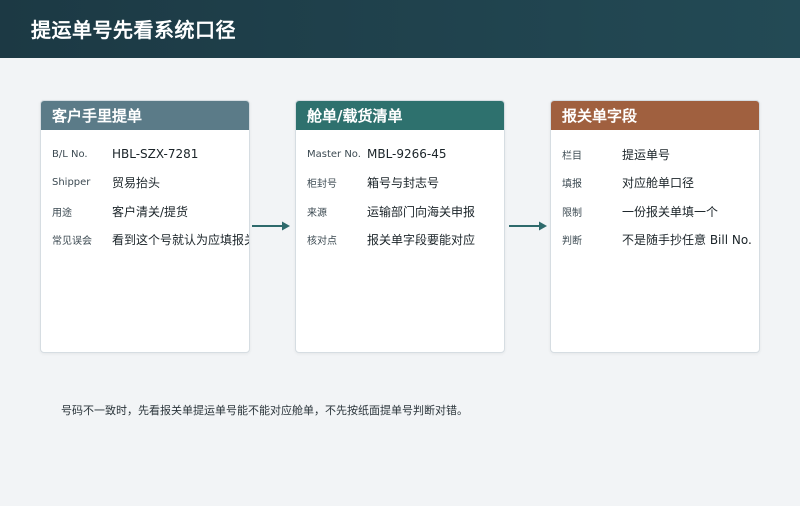 The width and height of the screenshot is (800, 506). Describe the element at coordinates (572, 156) in the screenshot. I see `row-label: 栏目` at that location.